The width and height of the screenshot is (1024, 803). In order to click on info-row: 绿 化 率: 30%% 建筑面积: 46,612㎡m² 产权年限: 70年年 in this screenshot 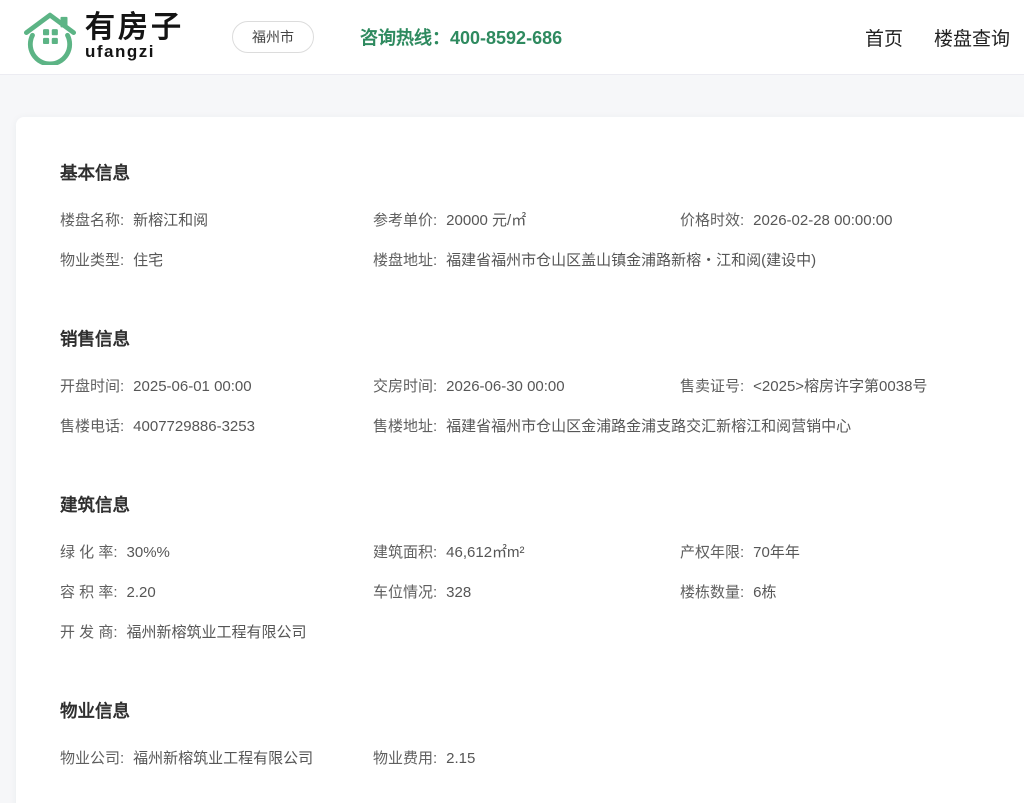, I will do `click(530, 553)`.